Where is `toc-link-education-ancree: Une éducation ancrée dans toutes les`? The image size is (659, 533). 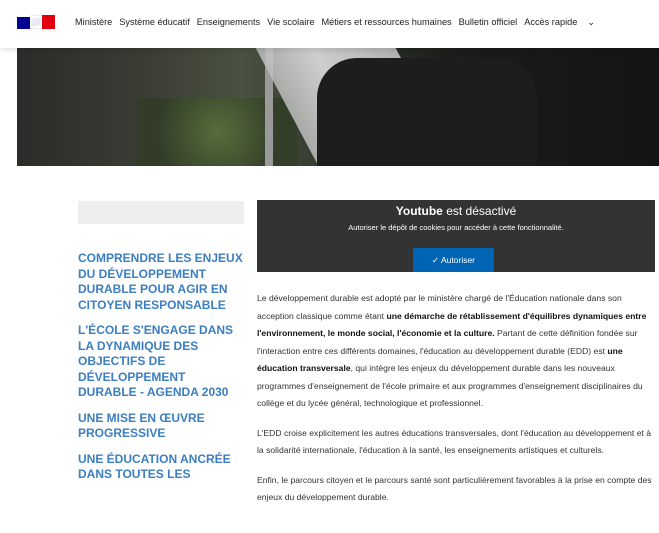
toc-link-education-ancree: Une éducation ancrée dans toutes les is located at coordinates (161, 467).